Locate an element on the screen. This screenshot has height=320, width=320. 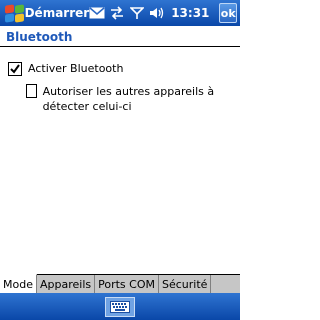
clock-time: 13:31 is located at coordinates (190, 13).